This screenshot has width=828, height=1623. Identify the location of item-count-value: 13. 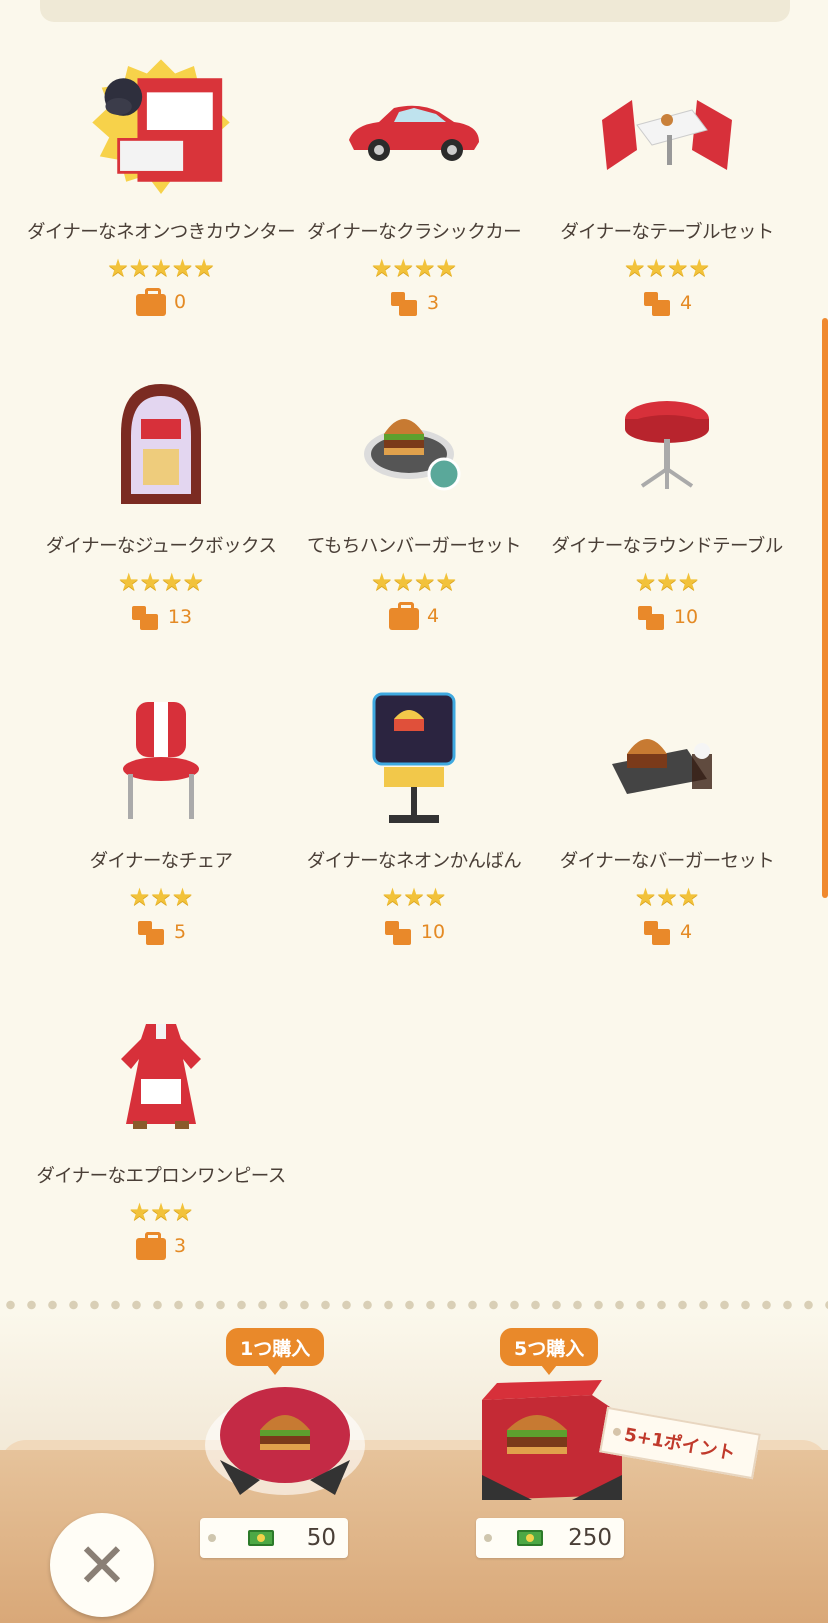
(180, 617).